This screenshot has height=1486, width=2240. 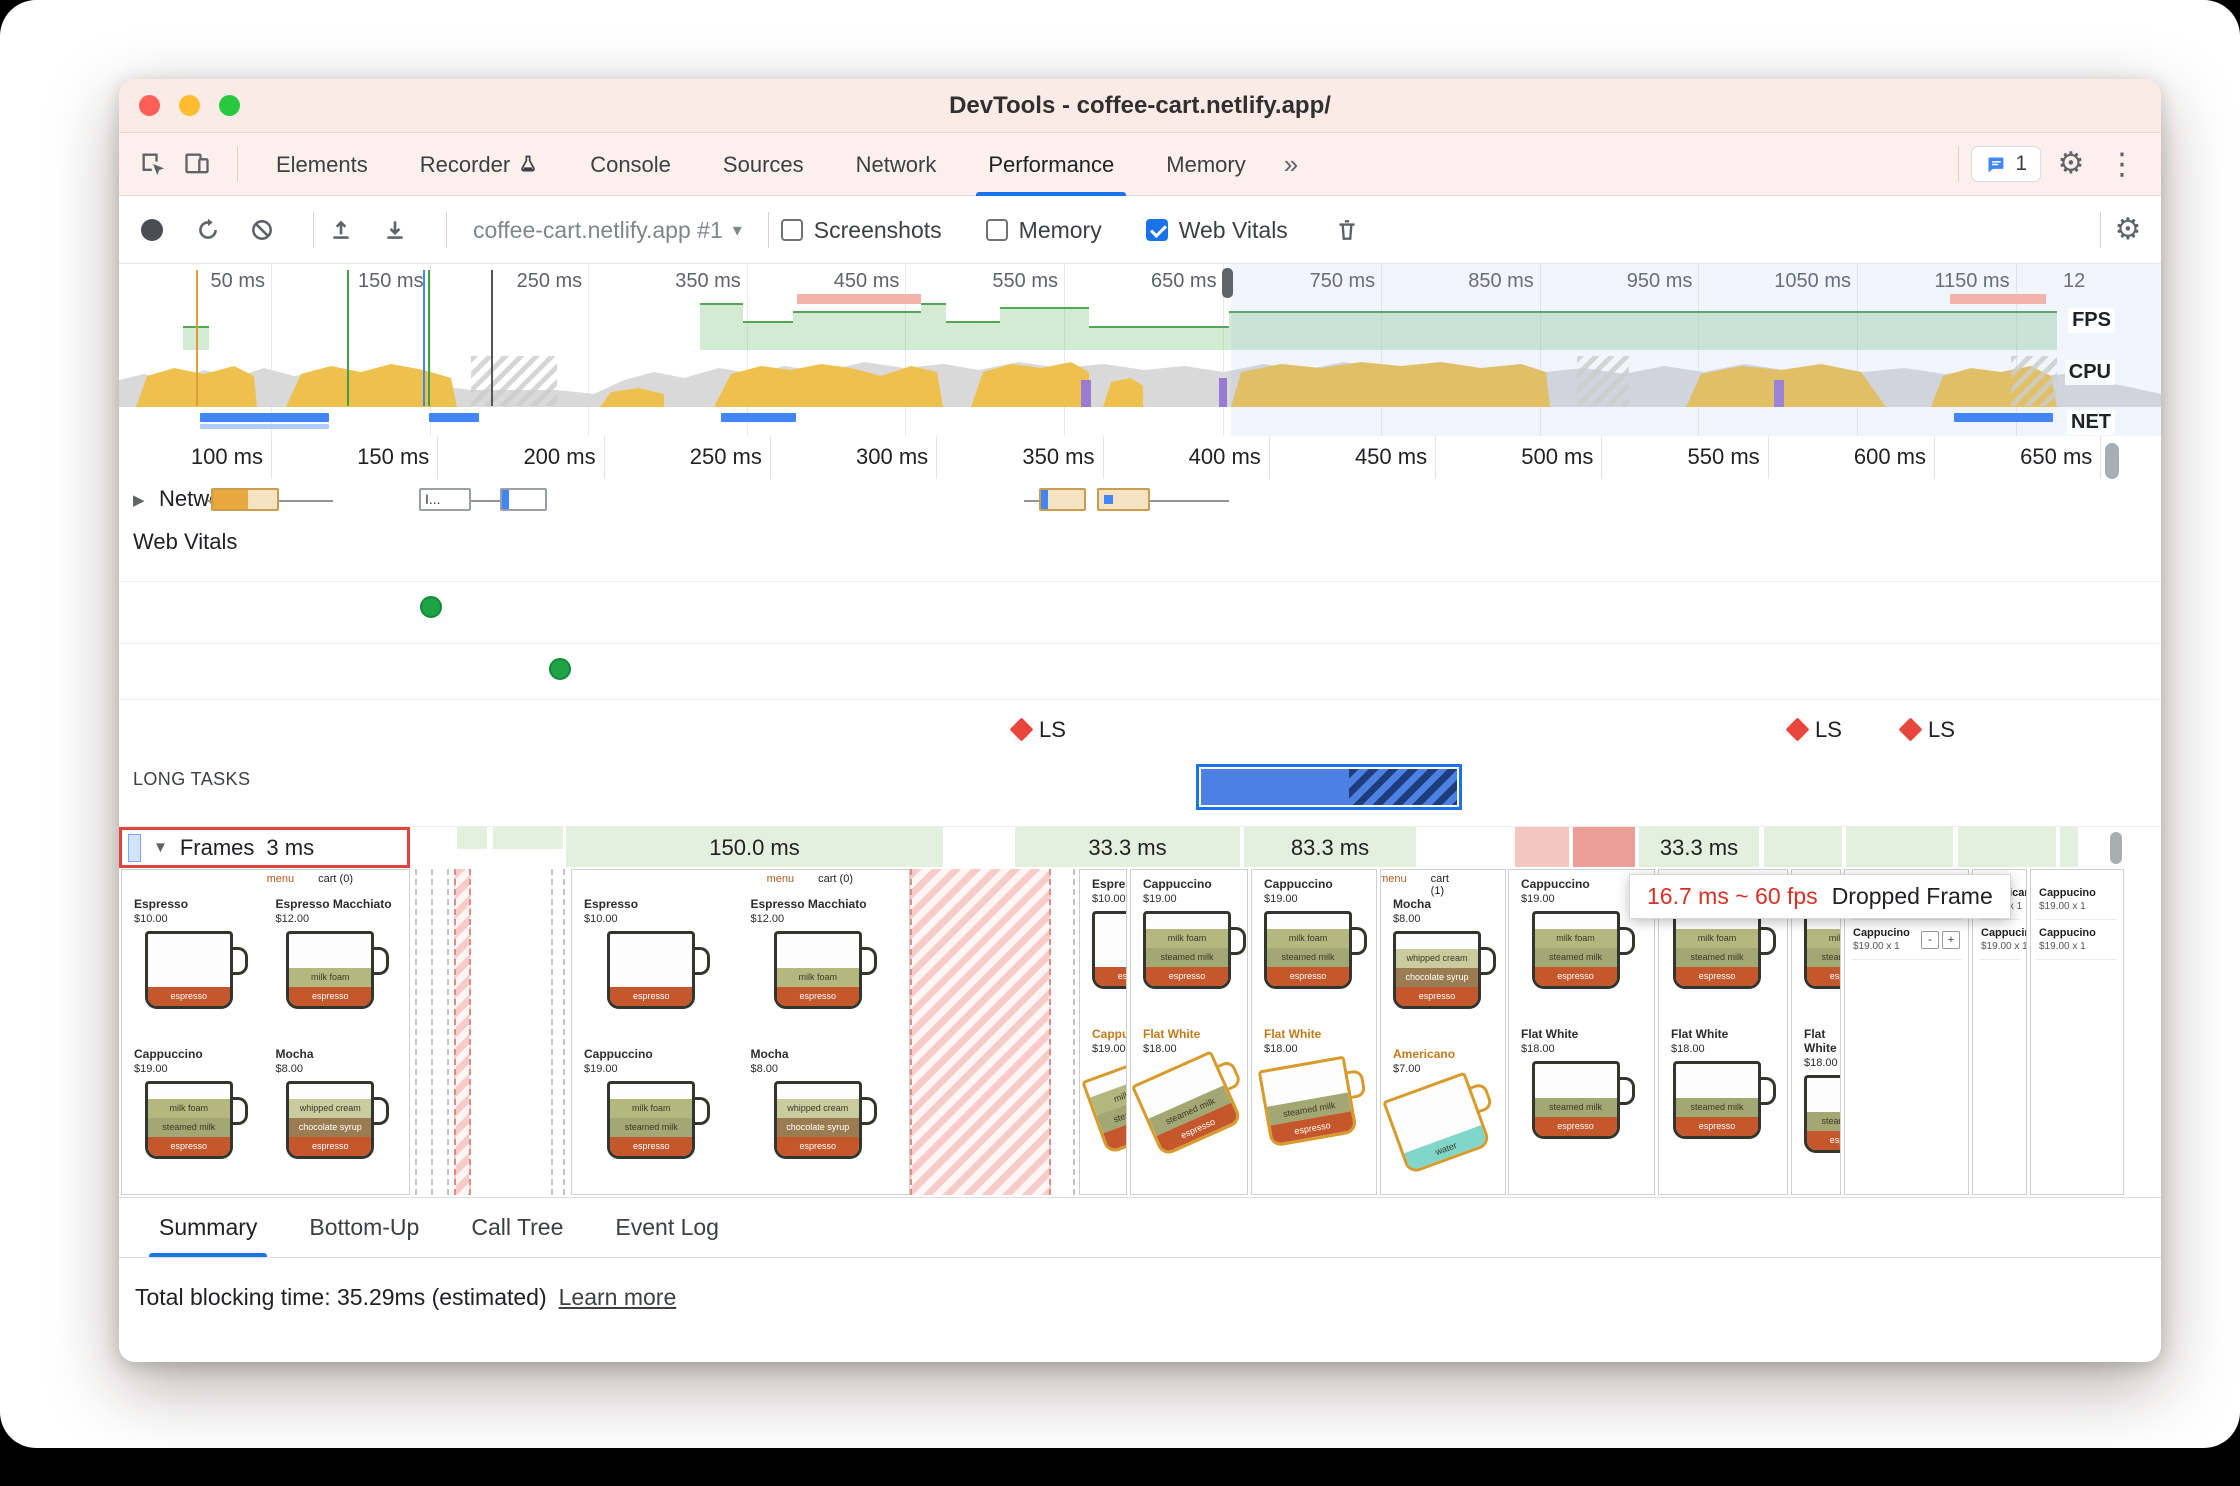 What do you see at coordinates (197, 164) in the screenshot?
I see `device-toolbar-icon` at bounding box center [197, 164].